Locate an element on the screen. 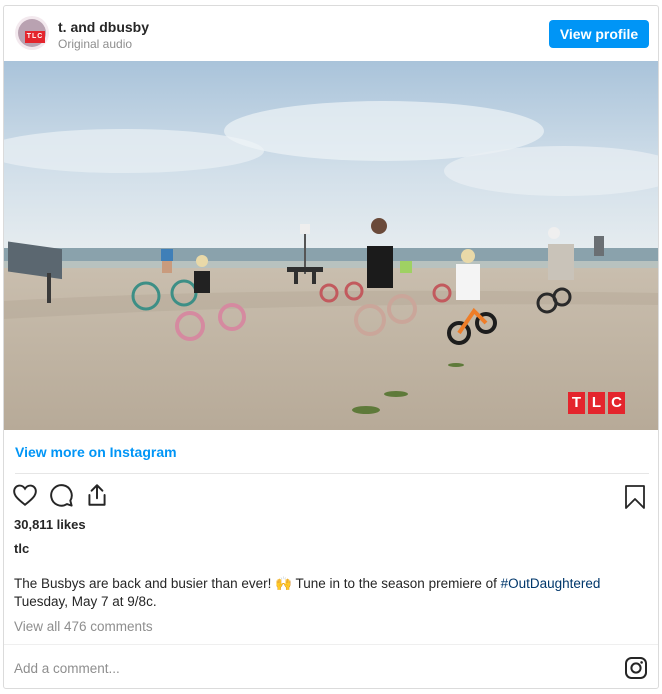  bookmark-icon is located at coordinates (635, 497).